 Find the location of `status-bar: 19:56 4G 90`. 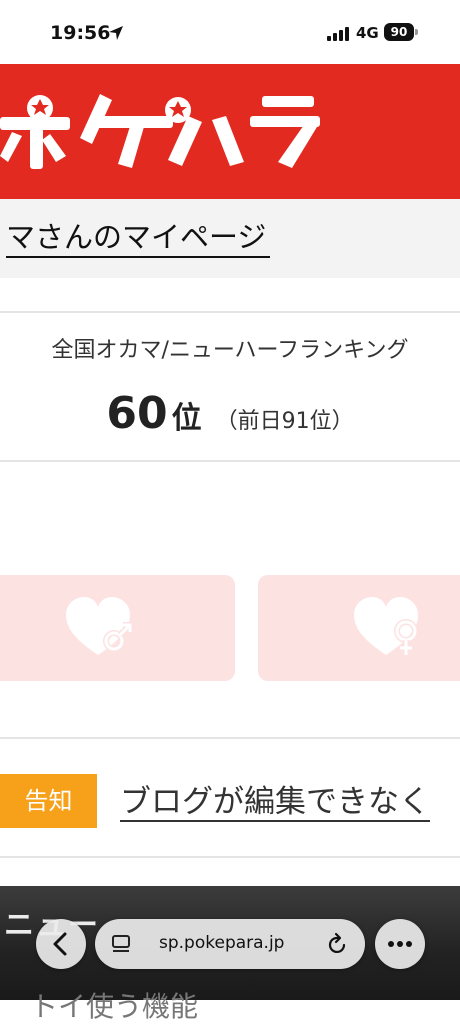

status-bar: 19:56 4G 90 is located at coordinates (230, 32).